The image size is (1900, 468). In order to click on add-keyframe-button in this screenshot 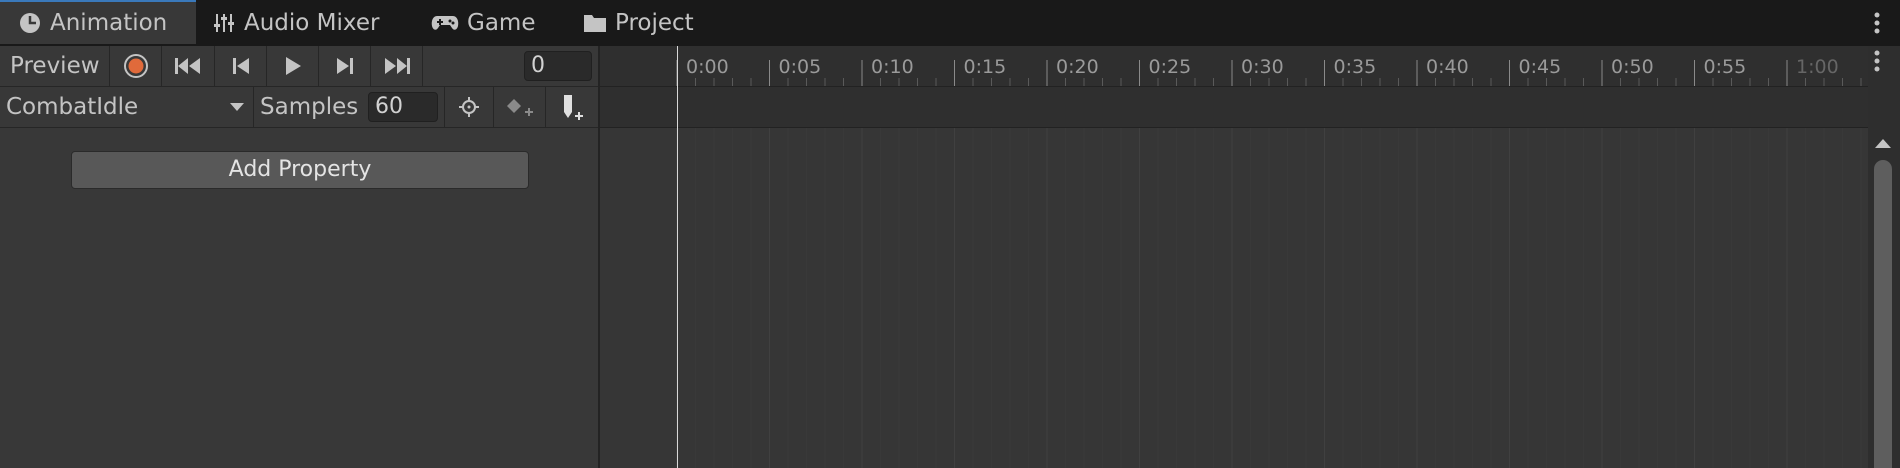, I will do `click(520, 107)`.